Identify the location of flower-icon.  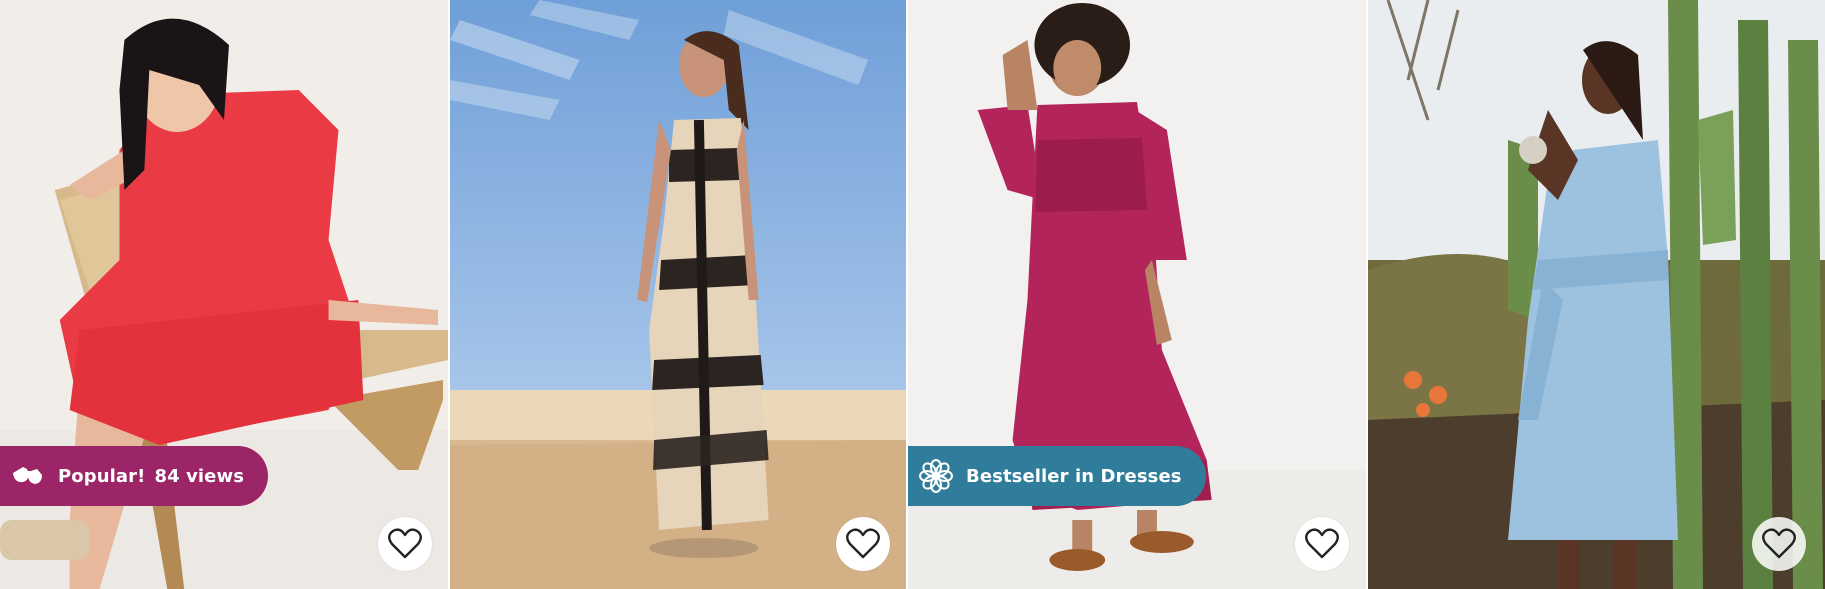
(936, 476).